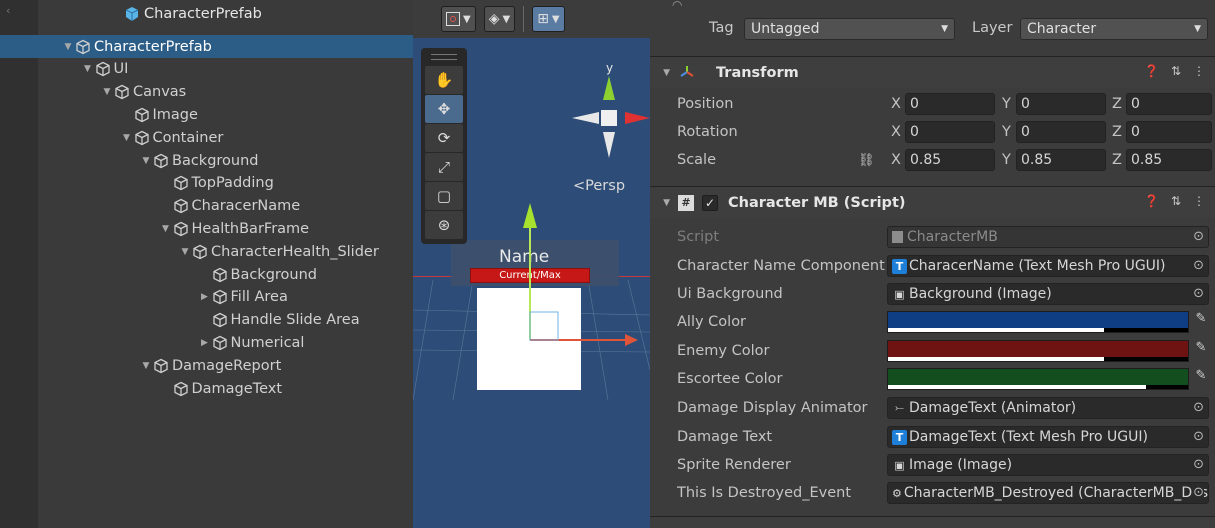 This screenshot has width=1215, height=528. I want to click on rotation-z-field: 0, so click(1169, 132).